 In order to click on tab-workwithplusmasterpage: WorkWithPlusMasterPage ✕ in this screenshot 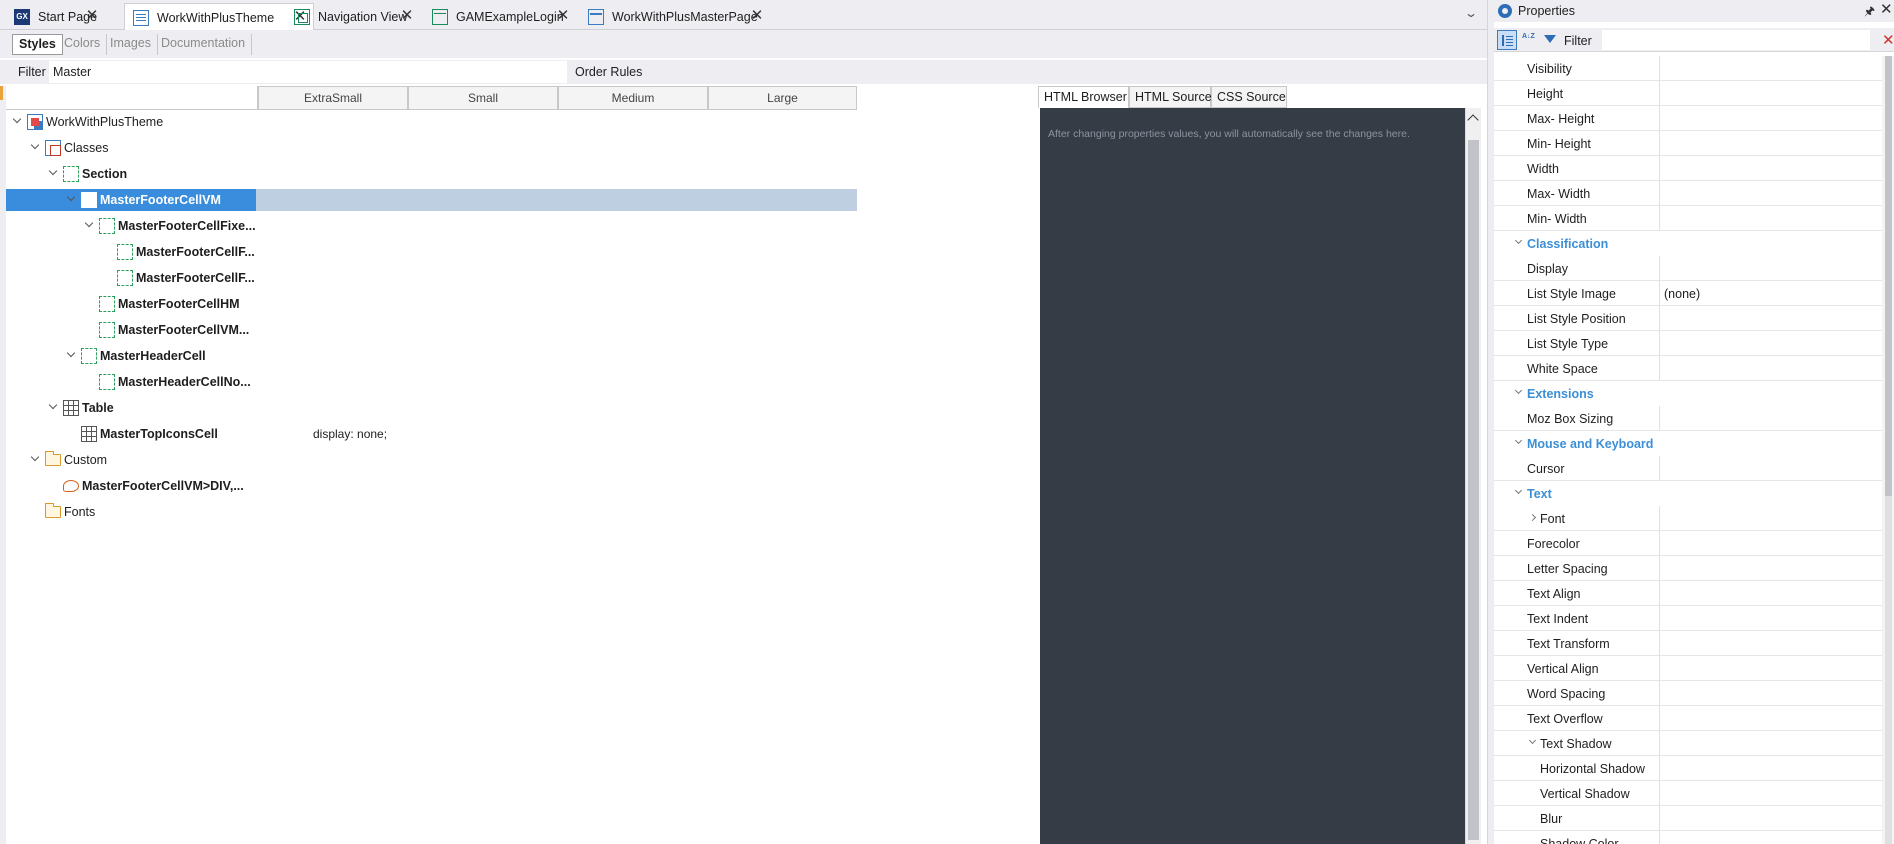, I will do `click(675, 16)`.